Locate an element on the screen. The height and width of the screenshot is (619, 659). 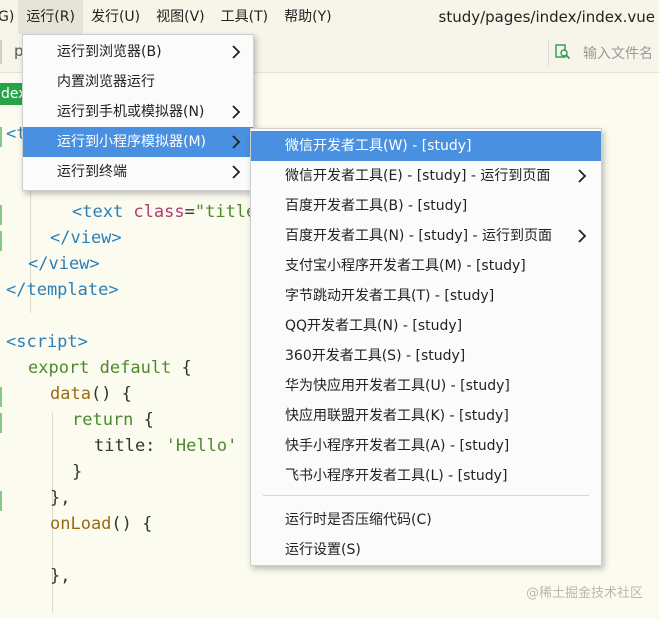
miniprogram-menu-item: QQ开发者工具(N) - [study] is located at coordinates (426, 326).